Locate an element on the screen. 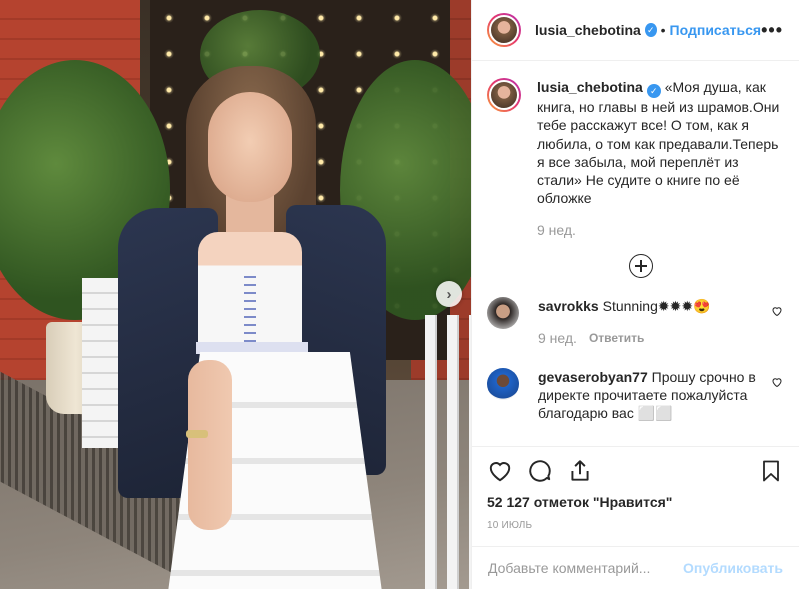 Image resolution: width=799 pixels, height=589 pixels. caption-username: lusia_chebotina is located at coordinates (590, 87).